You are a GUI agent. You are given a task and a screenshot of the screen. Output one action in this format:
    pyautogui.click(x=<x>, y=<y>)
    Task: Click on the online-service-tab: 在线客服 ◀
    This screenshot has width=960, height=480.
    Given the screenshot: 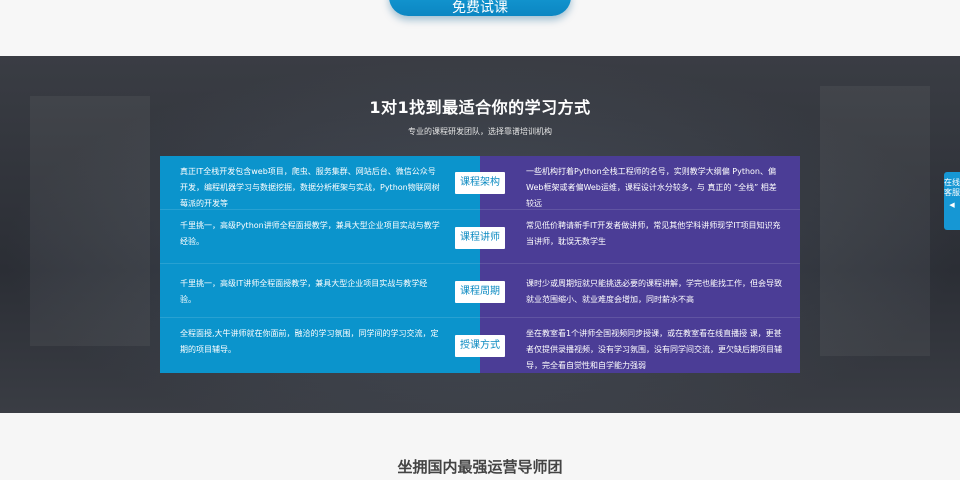 What is the action you would take?
    pyautogui.click(x=952, y=201)
    